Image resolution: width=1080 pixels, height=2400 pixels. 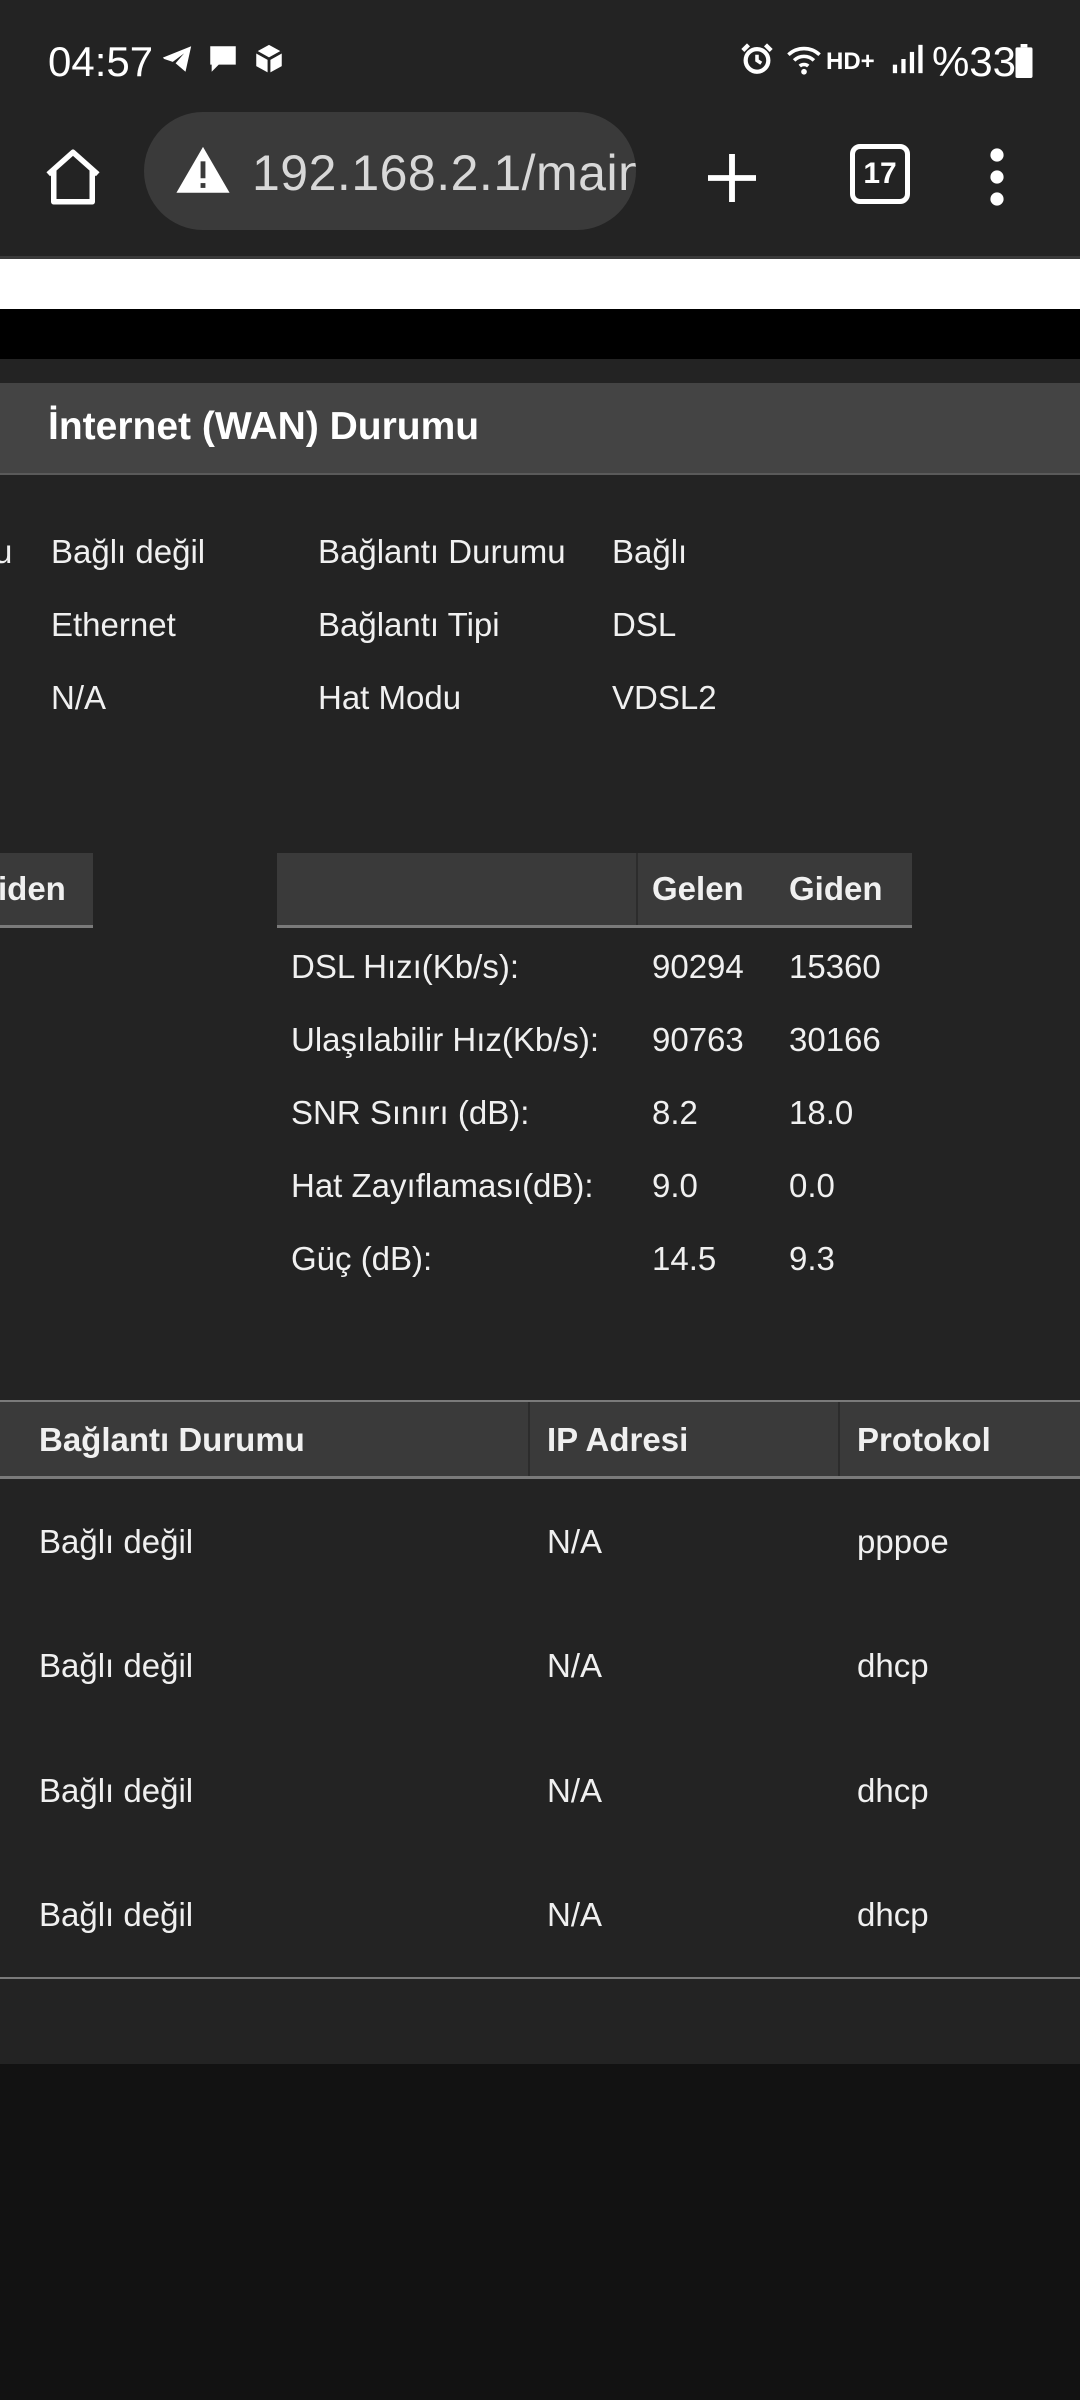 What do you see at coordinates (698, 888) in the screenshot?
I see `dsl-header-gelen: Gelen` at bounding box center [698, 888].